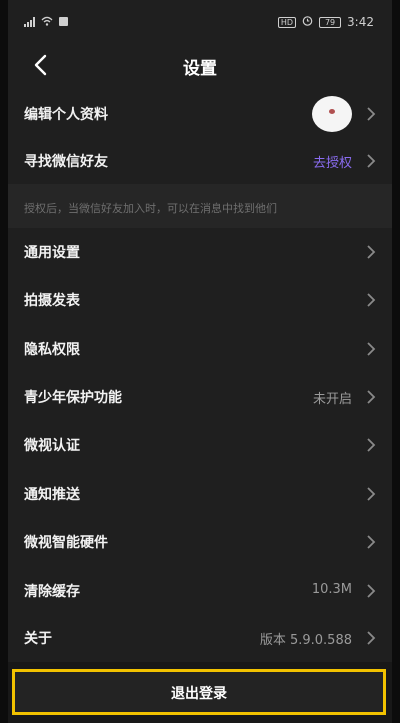  What do you see at coordinates (200, 591) in the screenshot?
I see `clear-cache-row: 清除缓存 10.3M` at bounding box center [200, 591].